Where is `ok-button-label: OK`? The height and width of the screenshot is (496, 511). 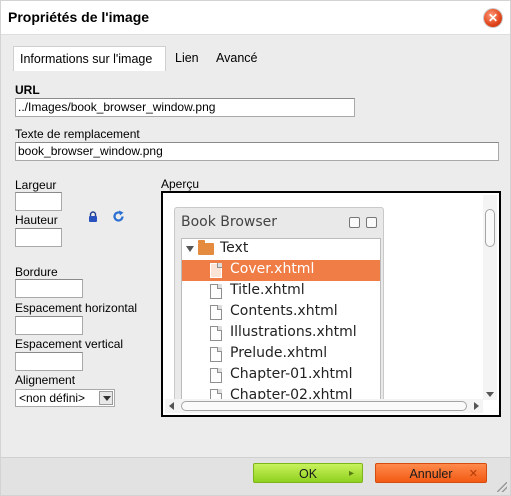
ok-button-label: OK is located at coordinates (308, 474).